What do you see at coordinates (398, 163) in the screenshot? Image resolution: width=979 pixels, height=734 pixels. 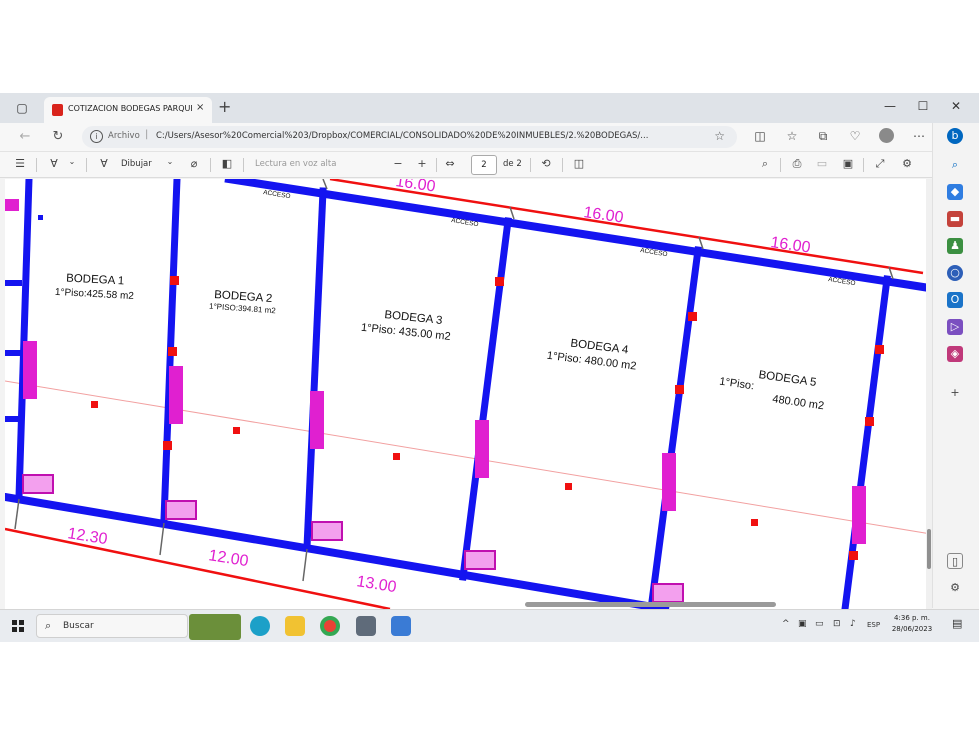 I see `zoom-out-button: −` at bounding box center [398, 163].